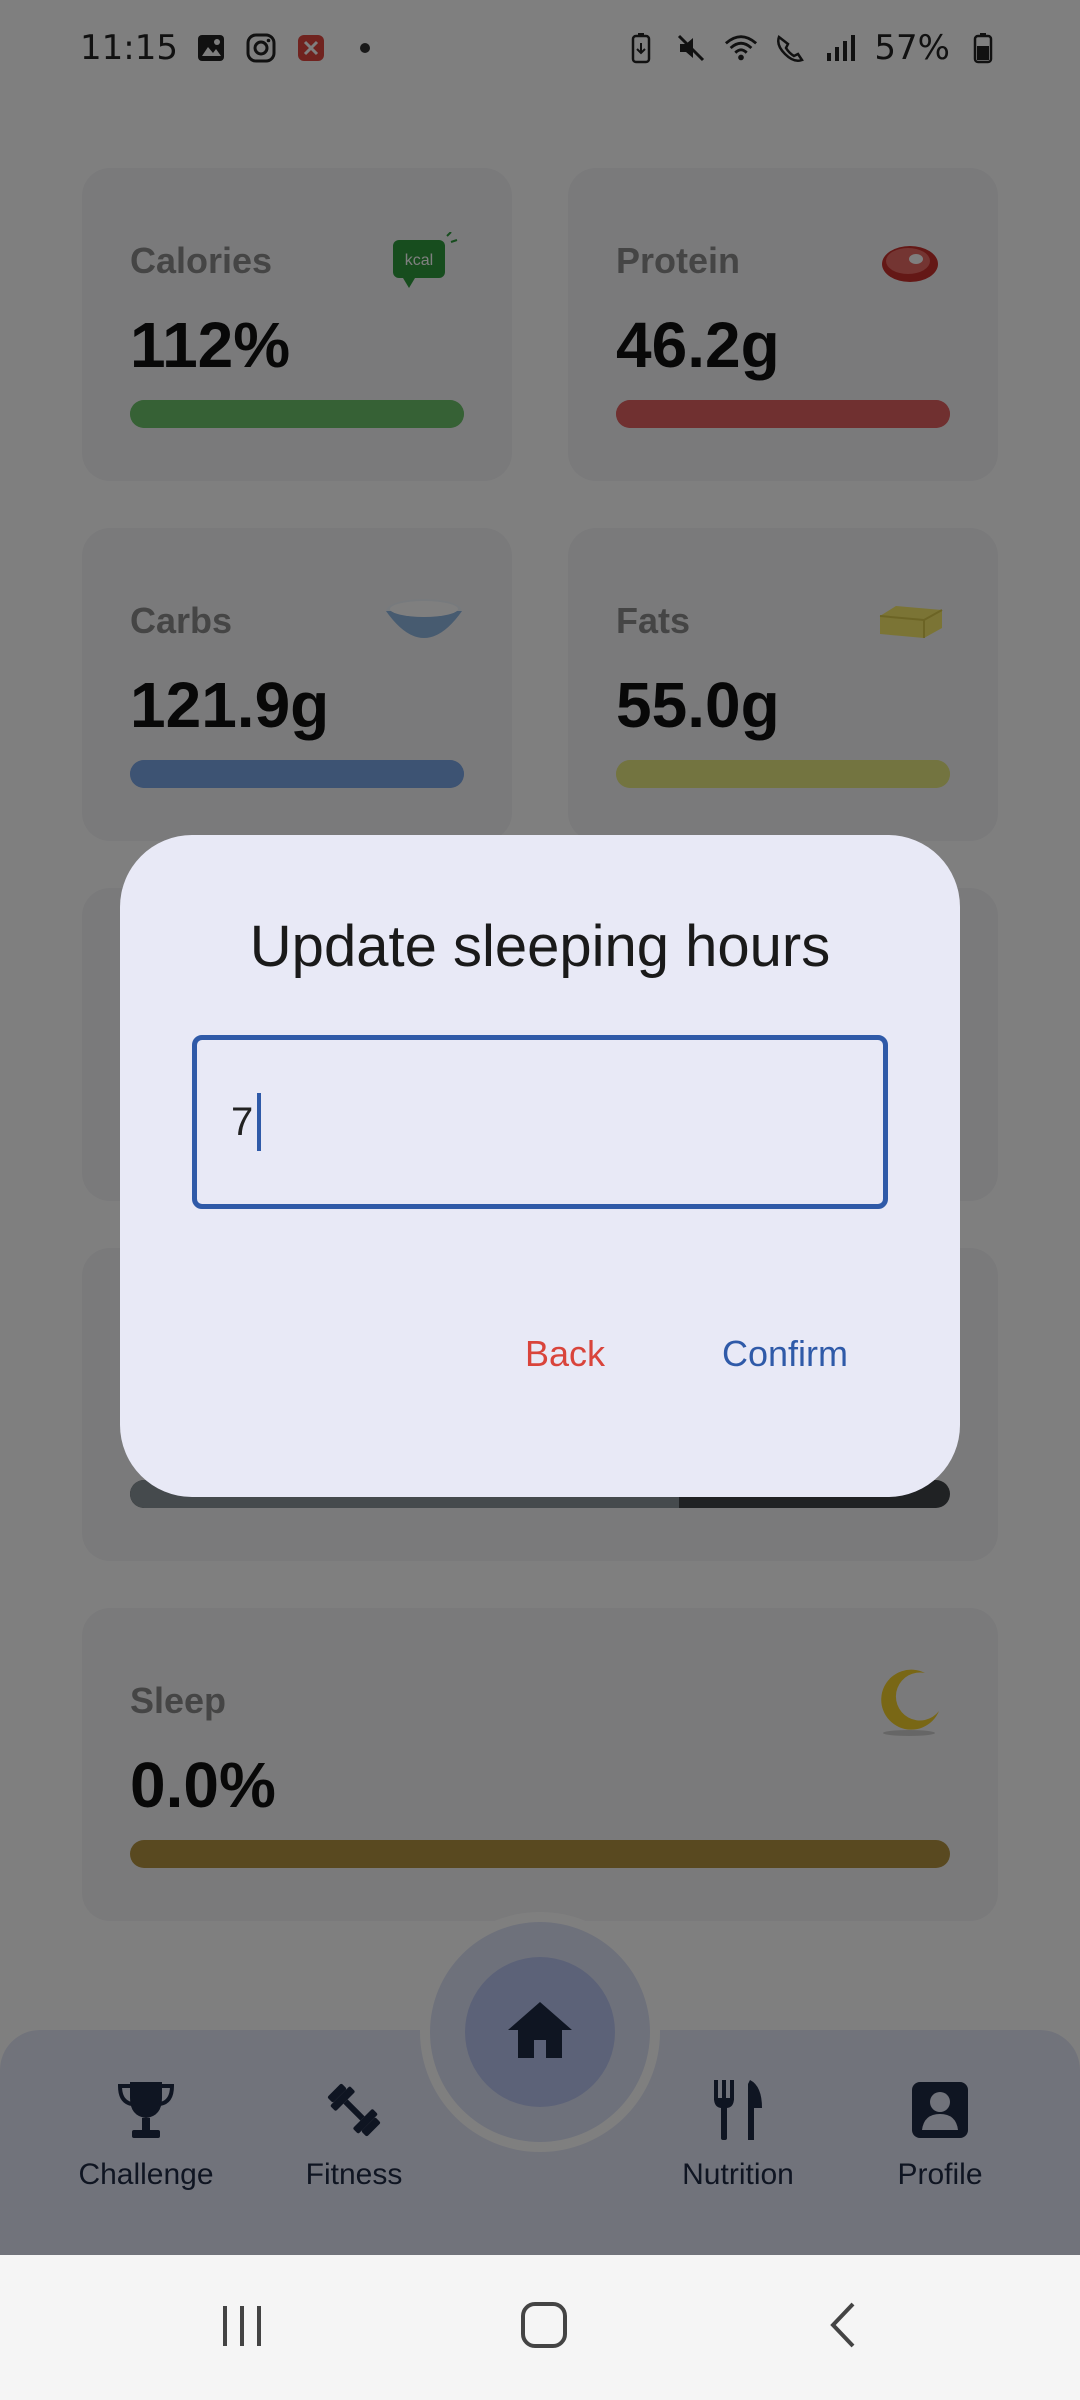 This screenshot has height=2400, width=1080. Describe the element at coordinates (785, 1354) in the screenshot. I see `confirm-button: Confirm` at that location.